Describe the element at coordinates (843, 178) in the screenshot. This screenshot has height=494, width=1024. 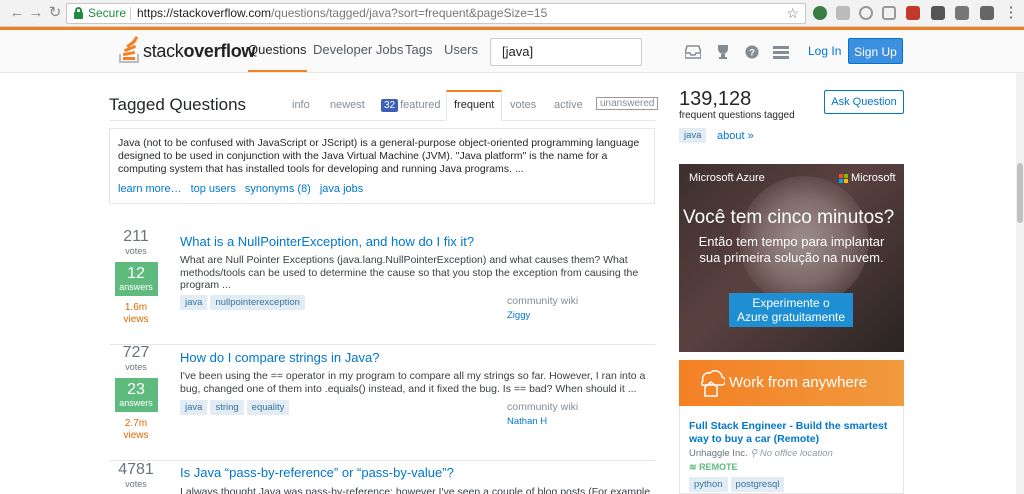
I see `microsoft-logo-icon` at that location.